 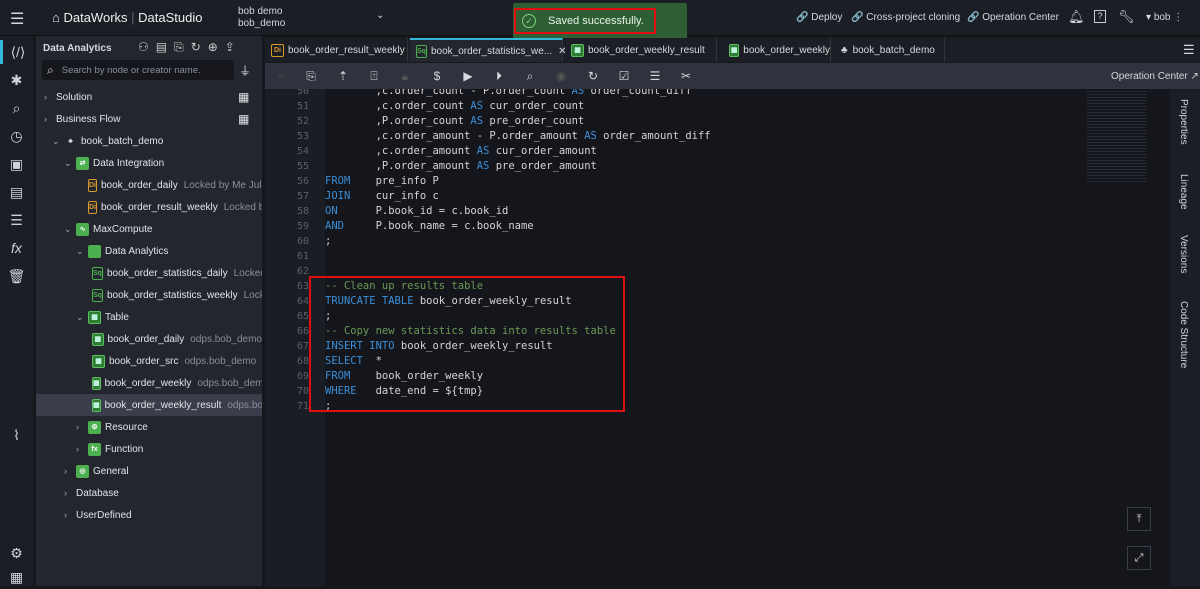 I want to click on reload-icon: ↻, so click(x=593, y=76).